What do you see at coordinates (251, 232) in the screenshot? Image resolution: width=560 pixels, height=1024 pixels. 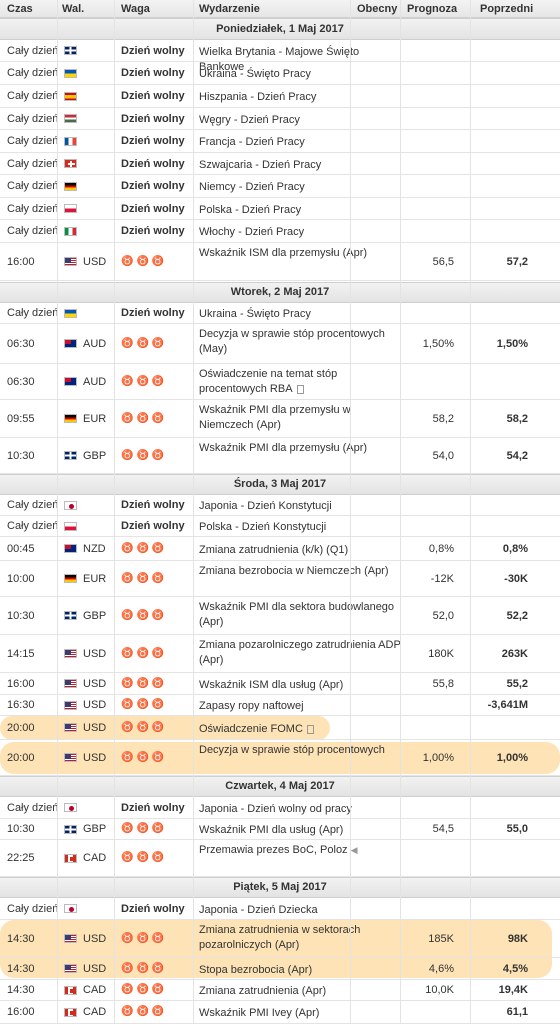 I see `event-name-text: Włochy - Dzień Pracy` at bounding box center [251, 232].